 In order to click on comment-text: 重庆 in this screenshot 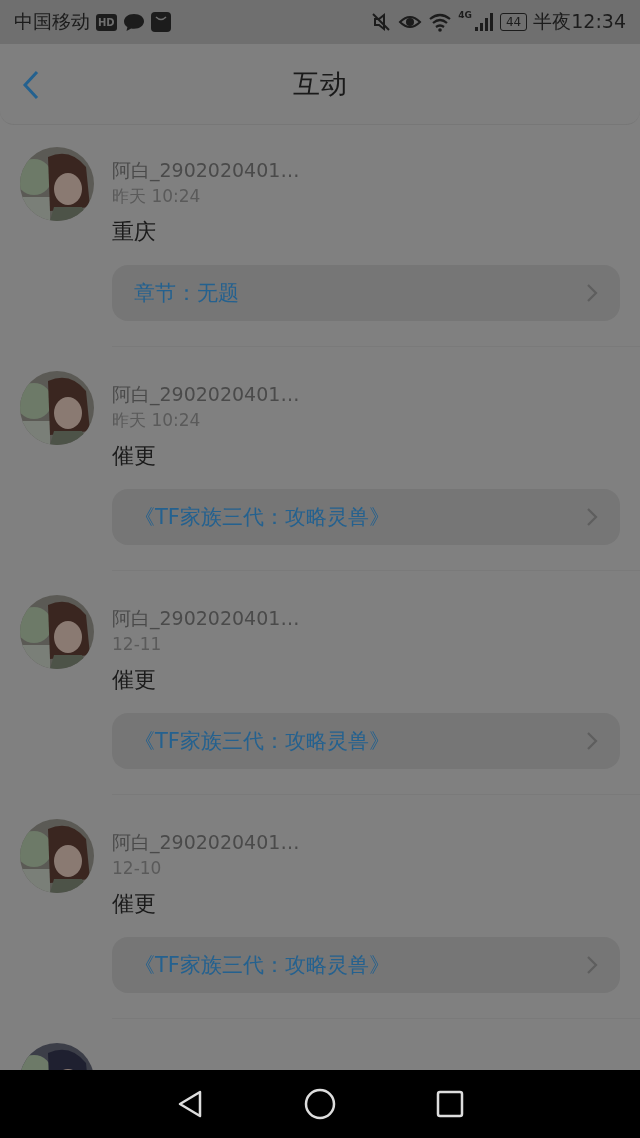, I will do `click(134, 232)`.